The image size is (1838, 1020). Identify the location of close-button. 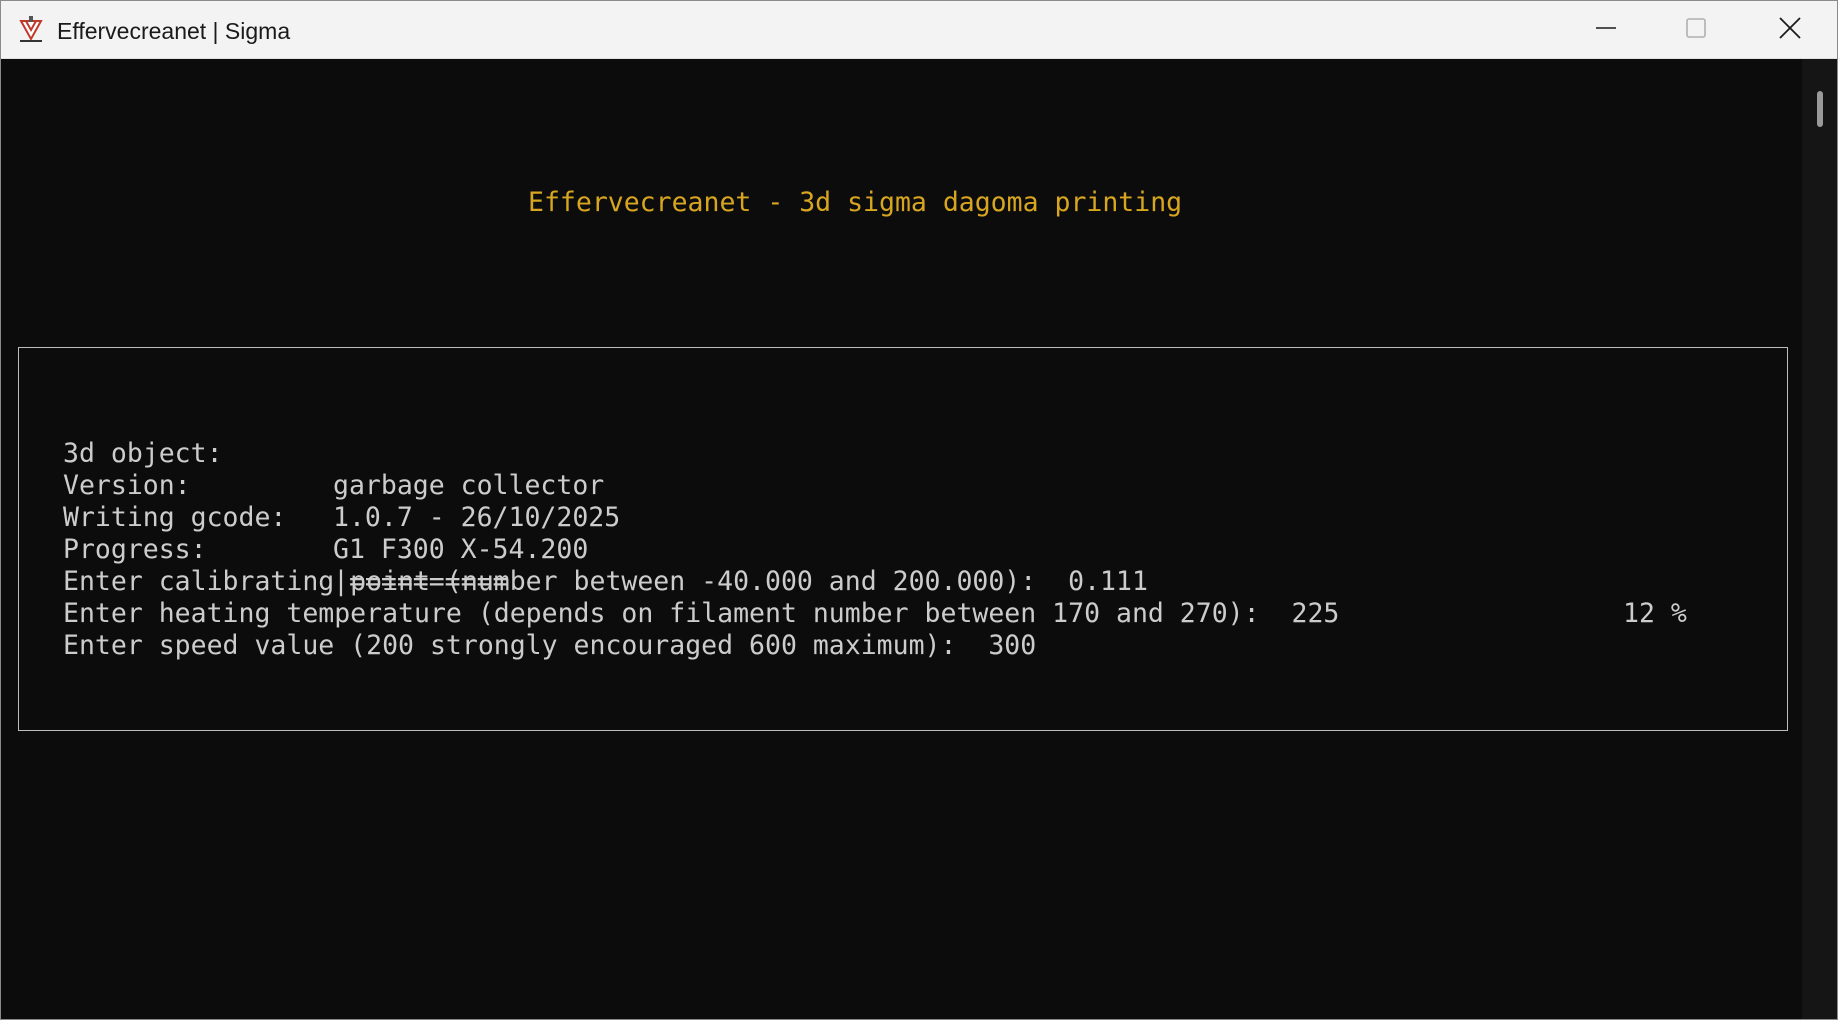
(1790, 29).